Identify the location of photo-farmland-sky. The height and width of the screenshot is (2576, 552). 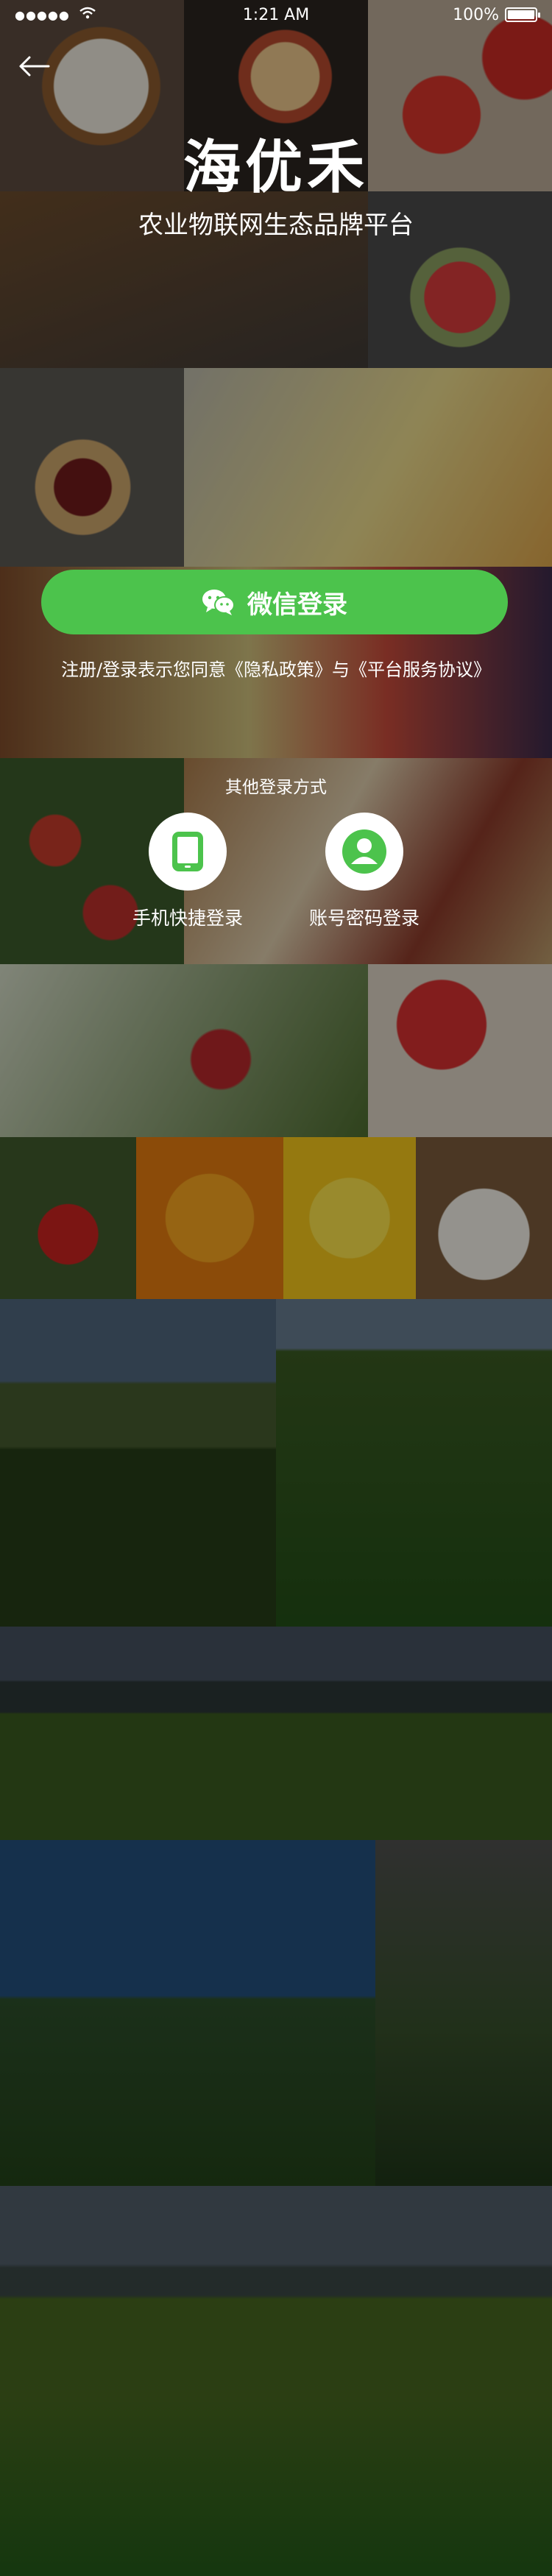
(187, 2013).